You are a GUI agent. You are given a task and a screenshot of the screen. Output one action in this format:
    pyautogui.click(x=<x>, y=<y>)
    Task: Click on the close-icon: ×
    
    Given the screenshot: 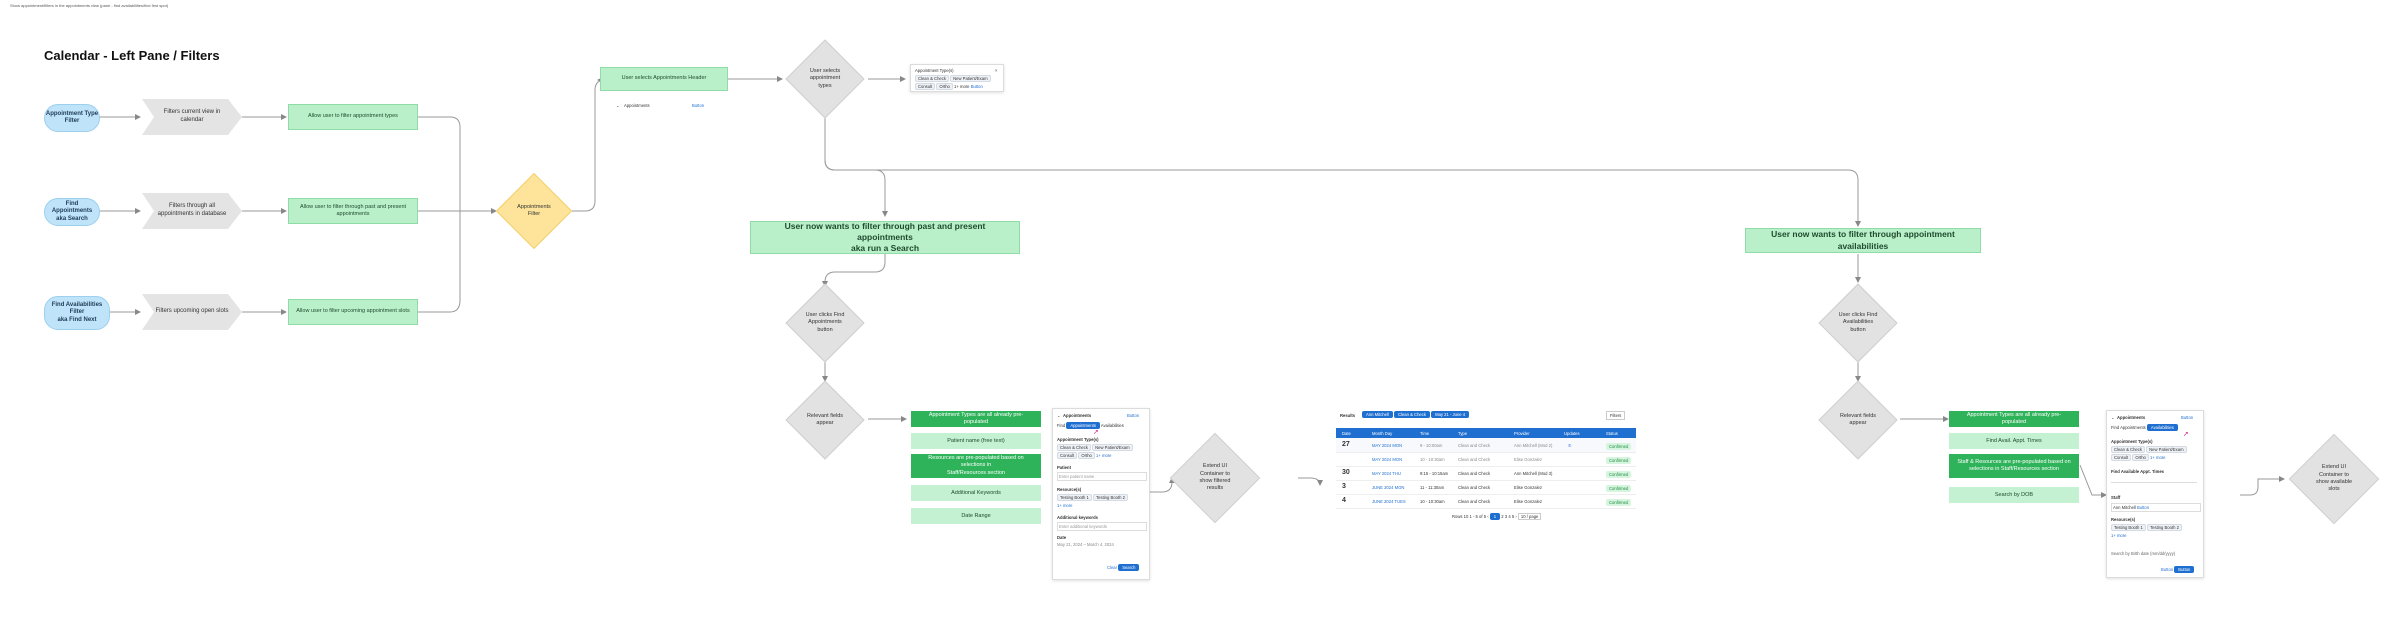 What is the action you would take?
    pyautogui.click(x=996, y=70)
    